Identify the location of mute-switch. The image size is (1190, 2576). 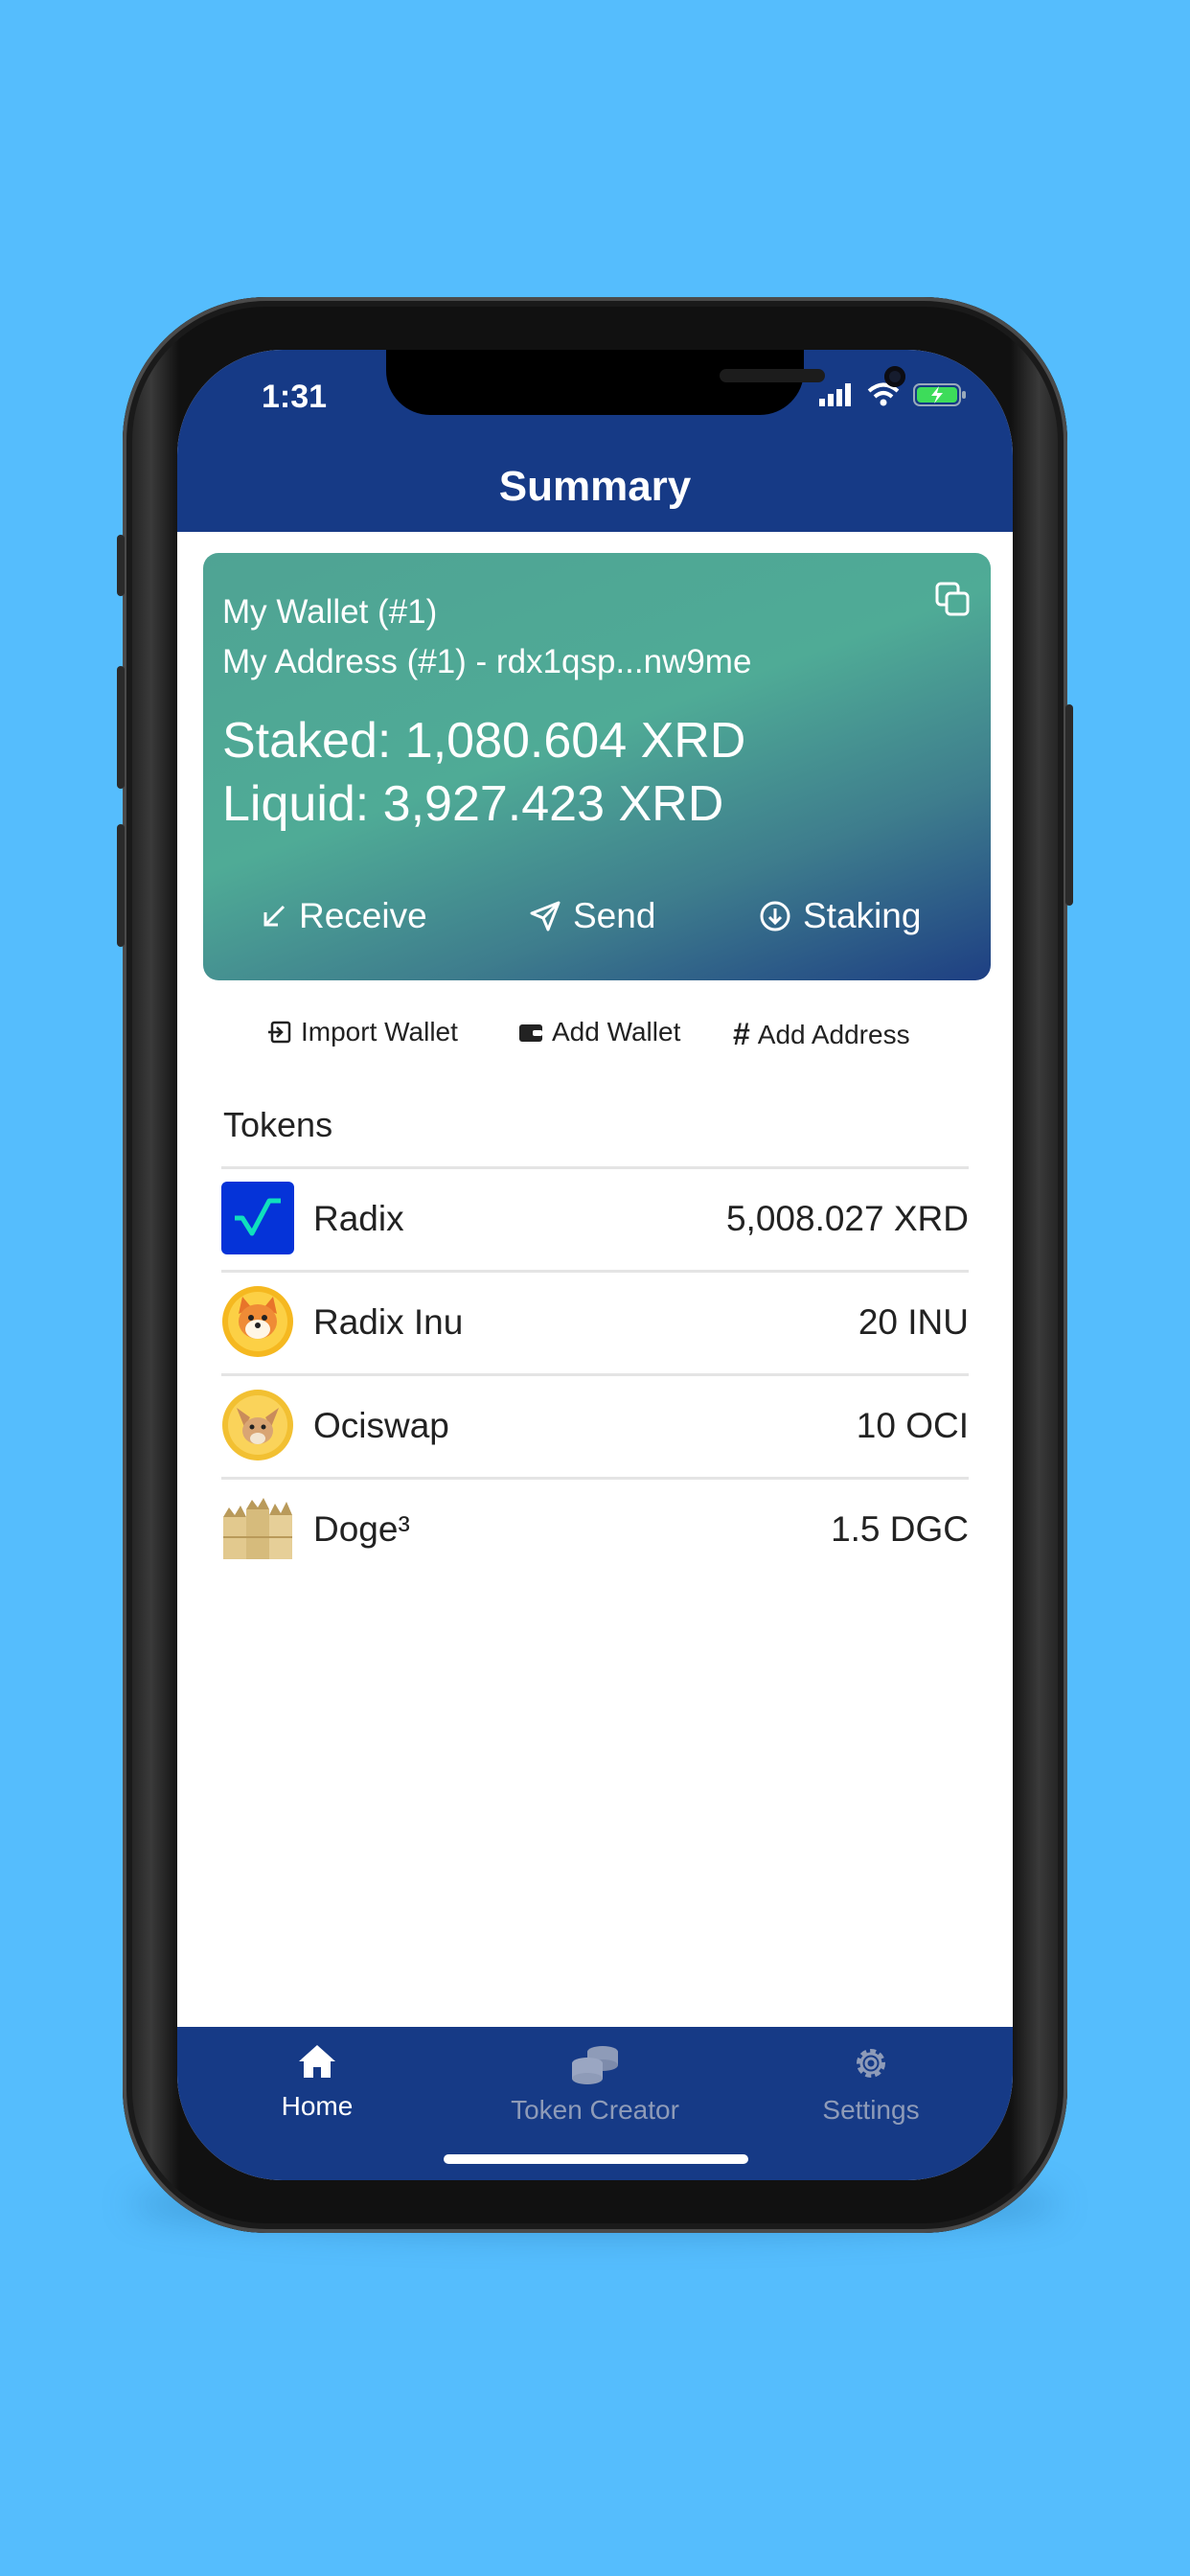
(121, 565).